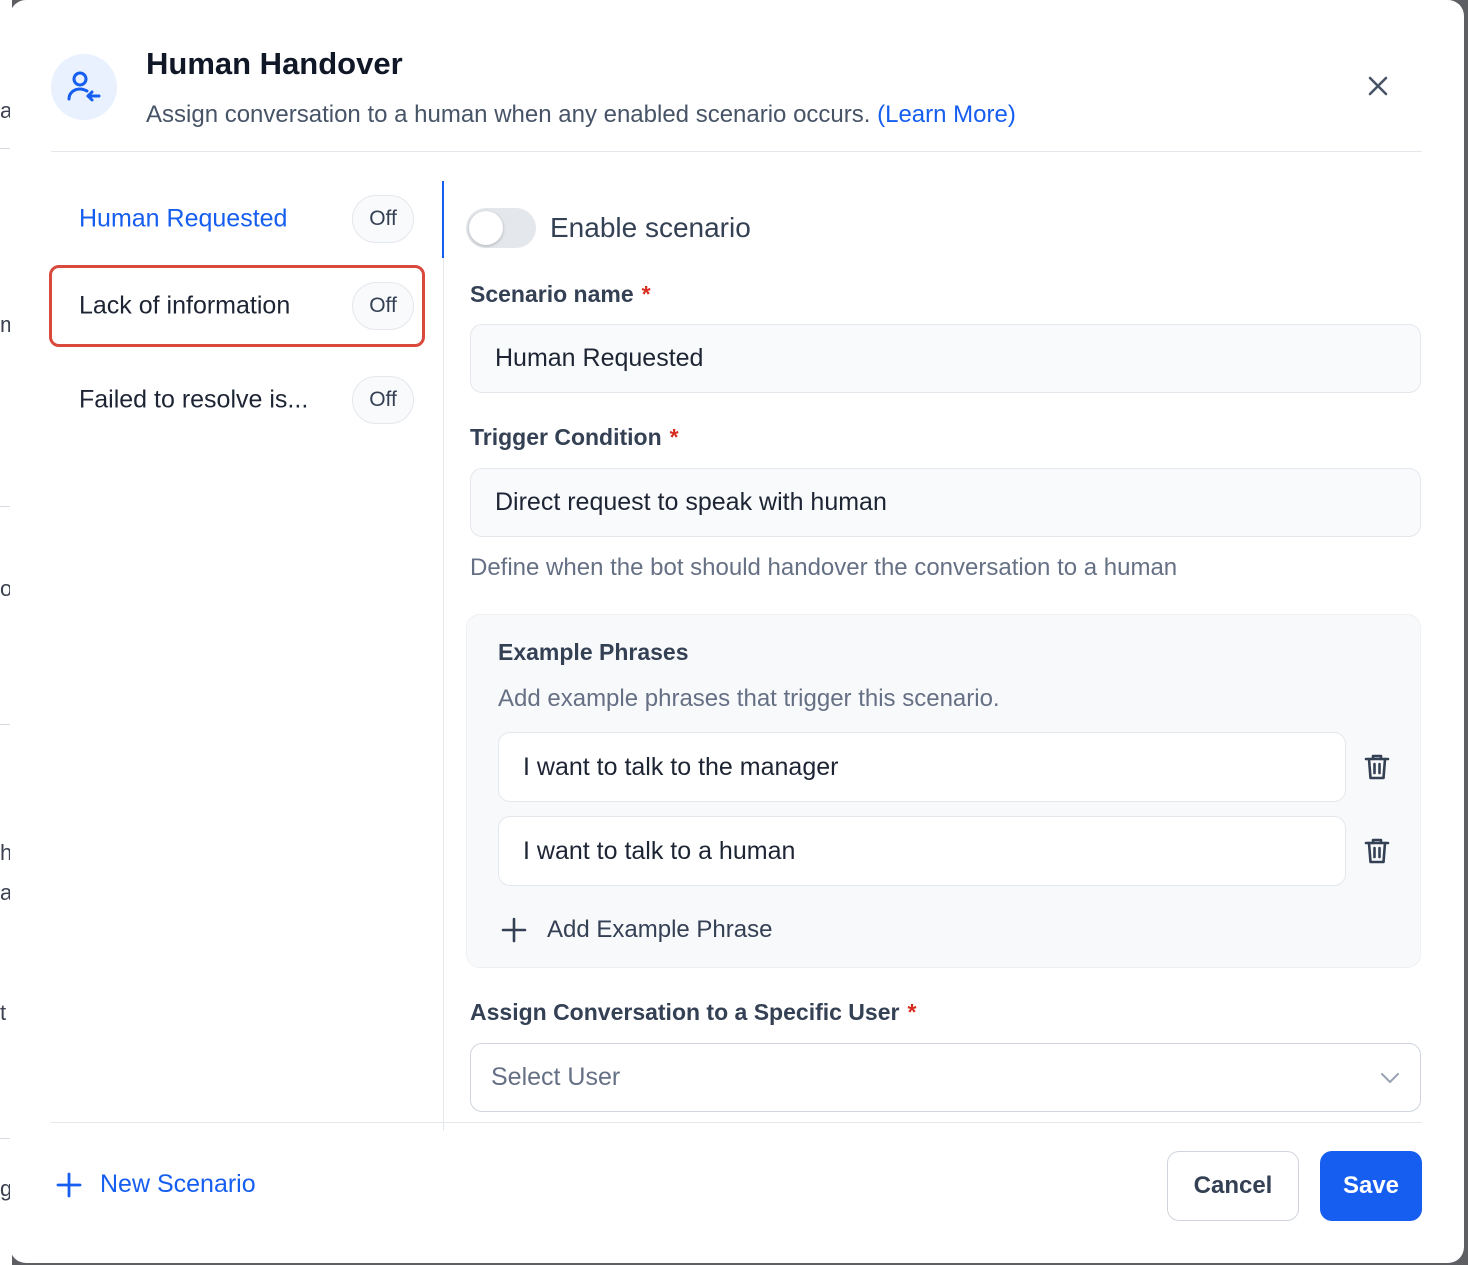  What do you see at coordinates (183, 218) in the screenshot?
I see `scenario-label: Human Requested` at bounding box center [183, 218].